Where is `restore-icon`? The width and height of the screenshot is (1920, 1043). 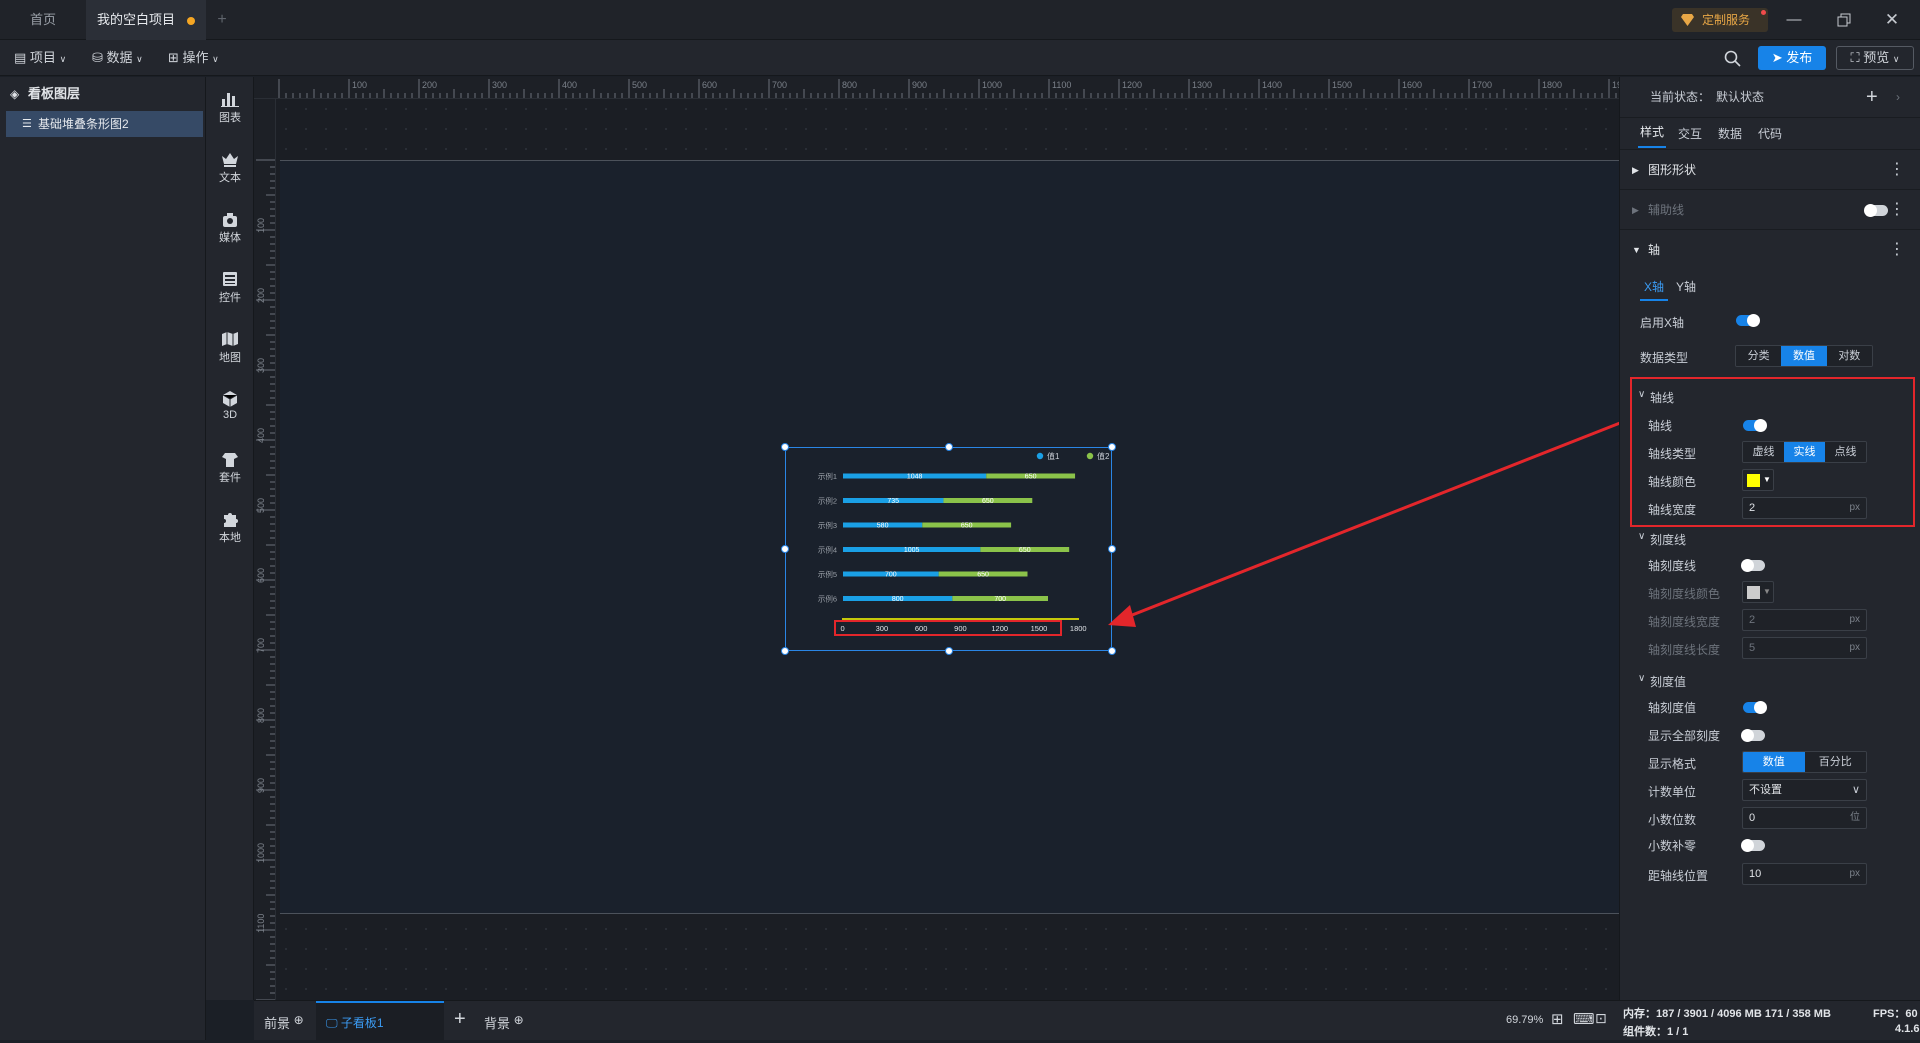 restore-icon is located at coordinates (1844, 20).